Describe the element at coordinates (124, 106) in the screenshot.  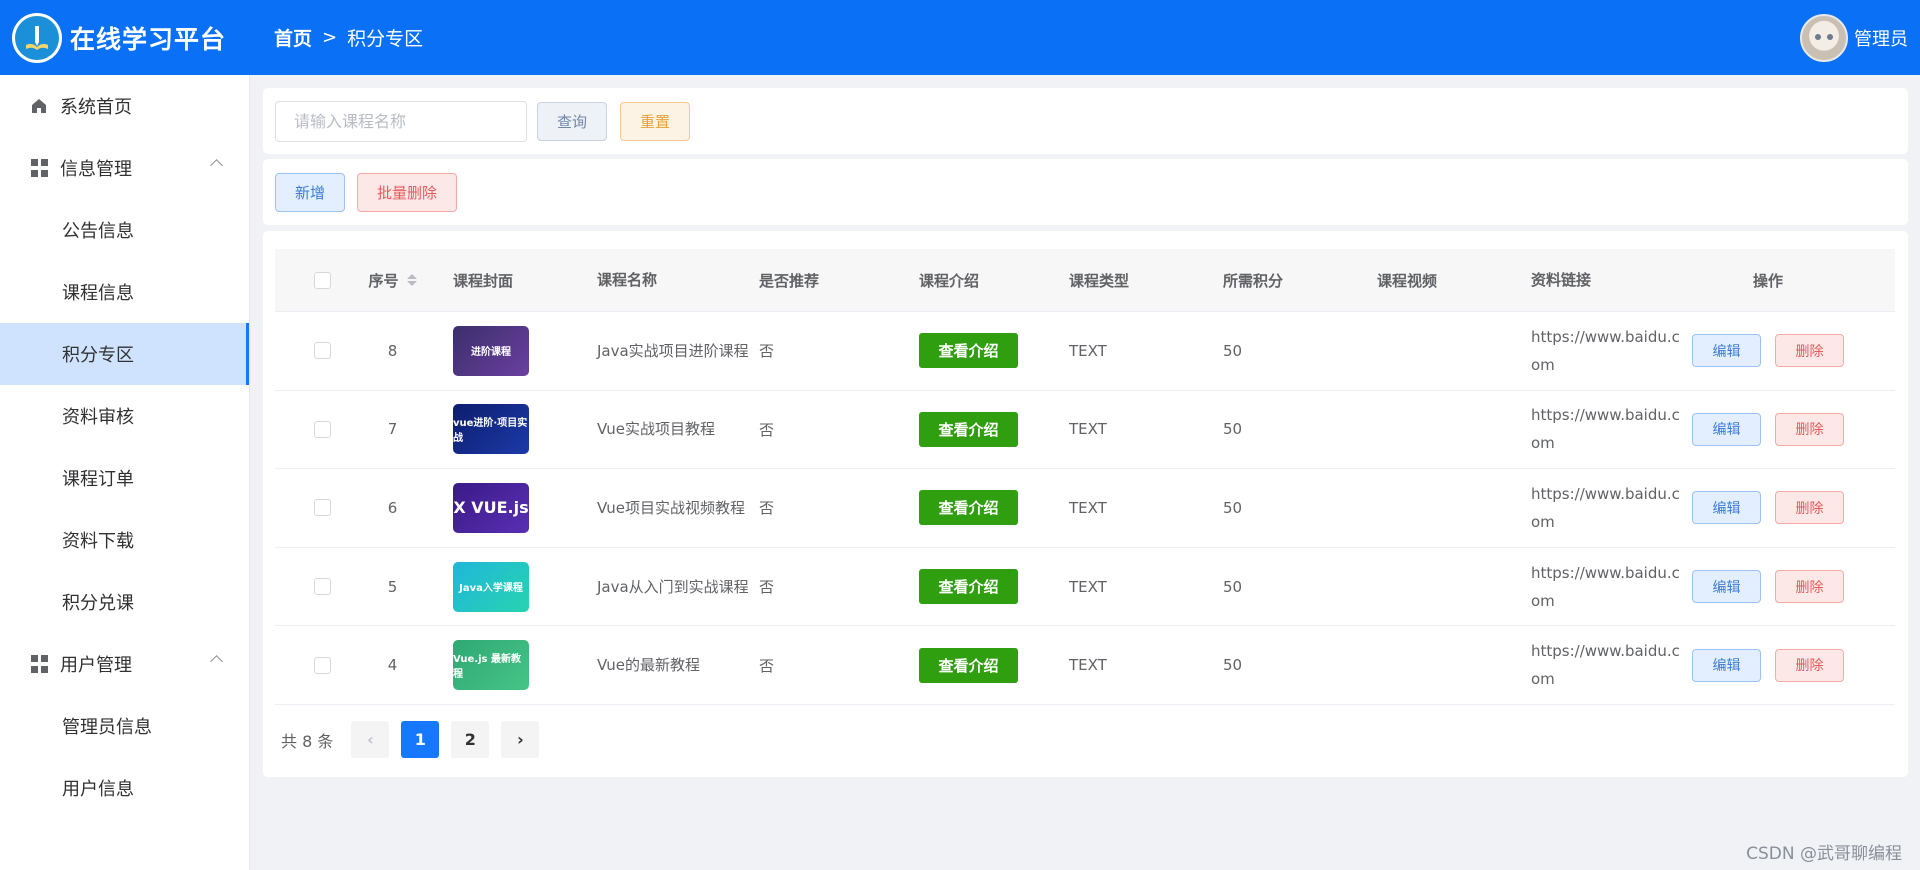
I see `sidebar-item-home: 系统首页` at that location.